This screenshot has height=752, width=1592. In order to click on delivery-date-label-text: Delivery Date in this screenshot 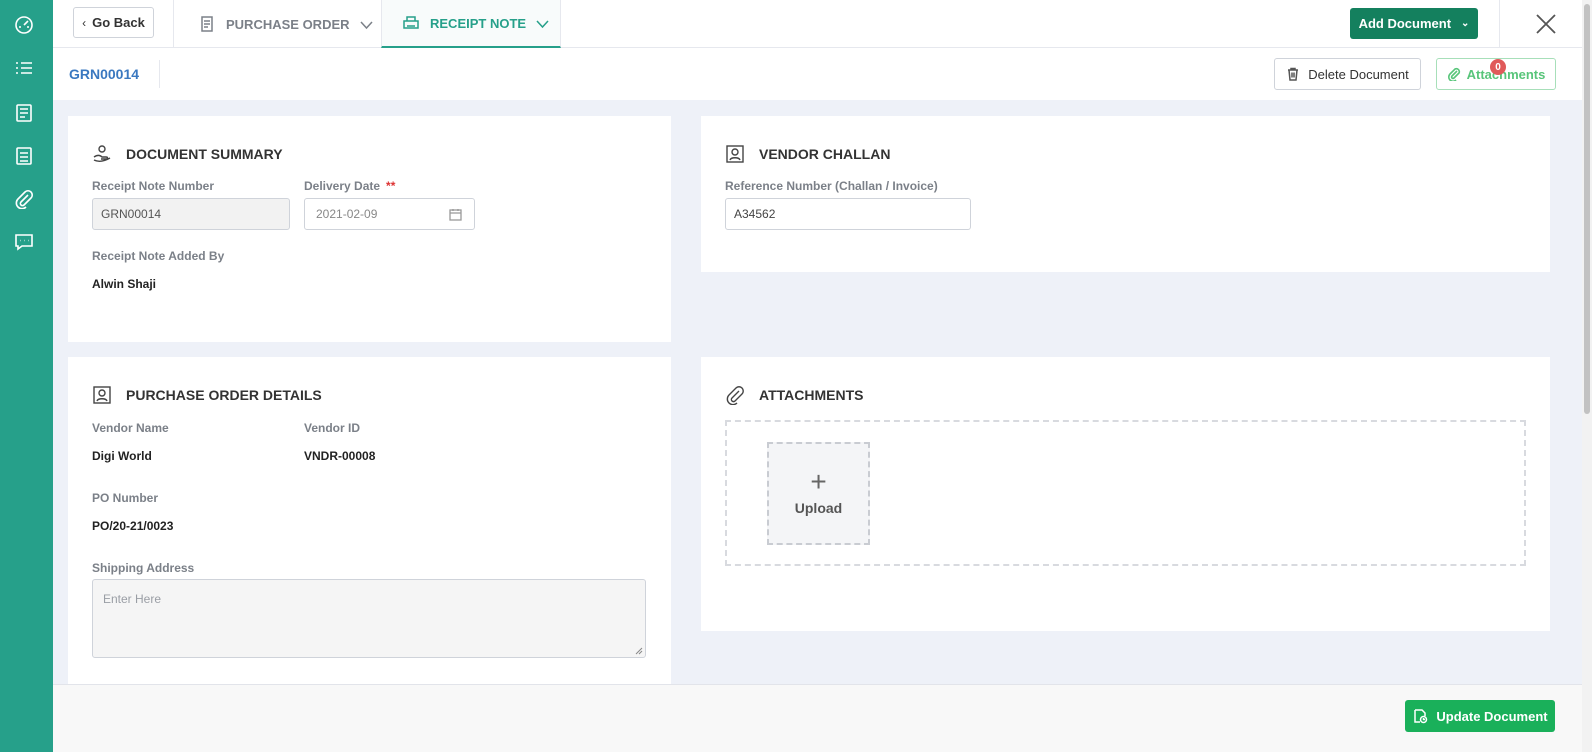, I will do `click(342, 186)`.